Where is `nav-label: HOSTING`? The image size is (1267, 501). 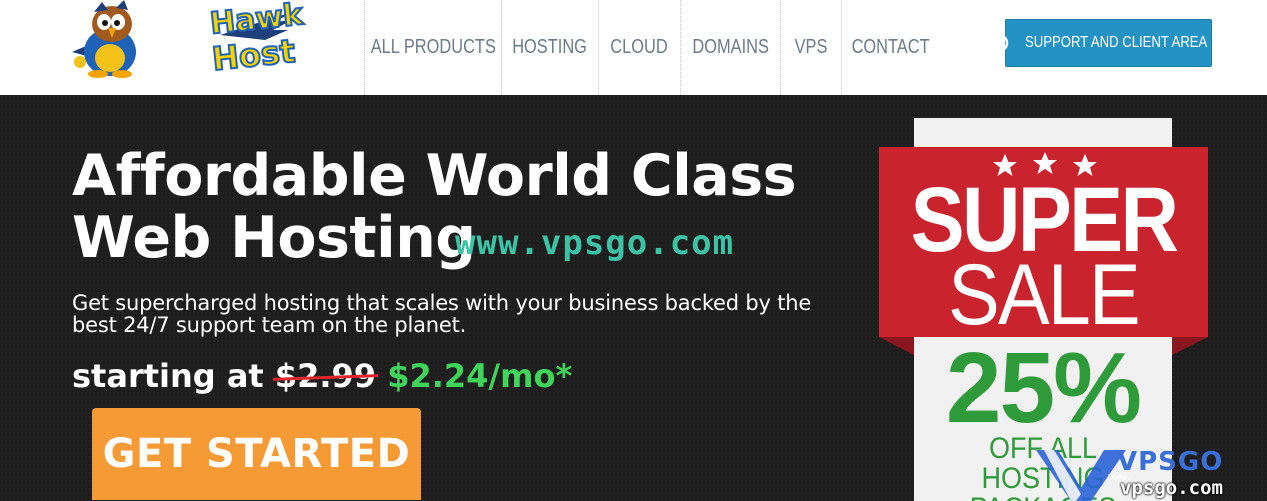 nav-label: HOSTING is located at coordinates (550, 47).